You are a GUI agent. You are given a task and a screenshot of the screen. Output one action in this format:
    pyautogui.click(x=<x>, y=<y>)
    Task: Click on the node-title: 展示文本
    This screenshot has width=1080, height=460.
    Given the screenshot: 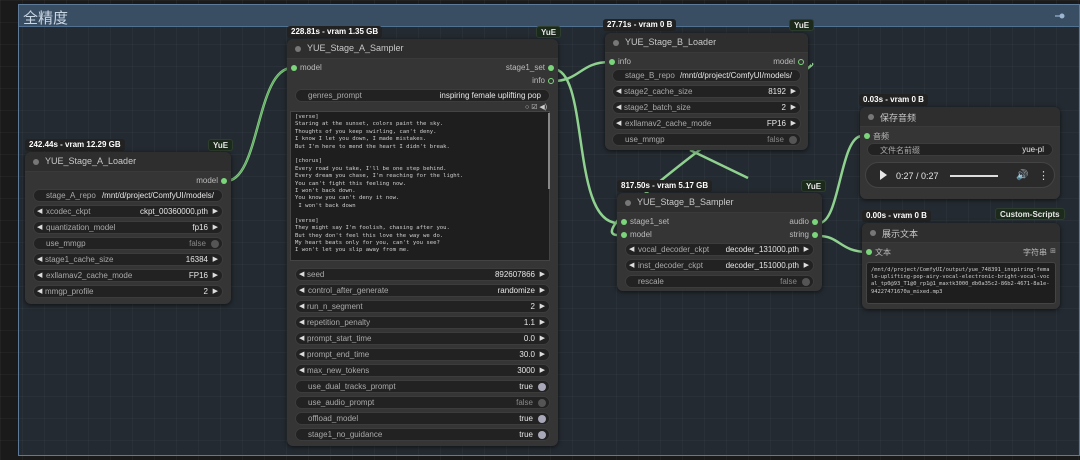 What is the action you would take?
    pyautogui.click(x=900, y=234)
    